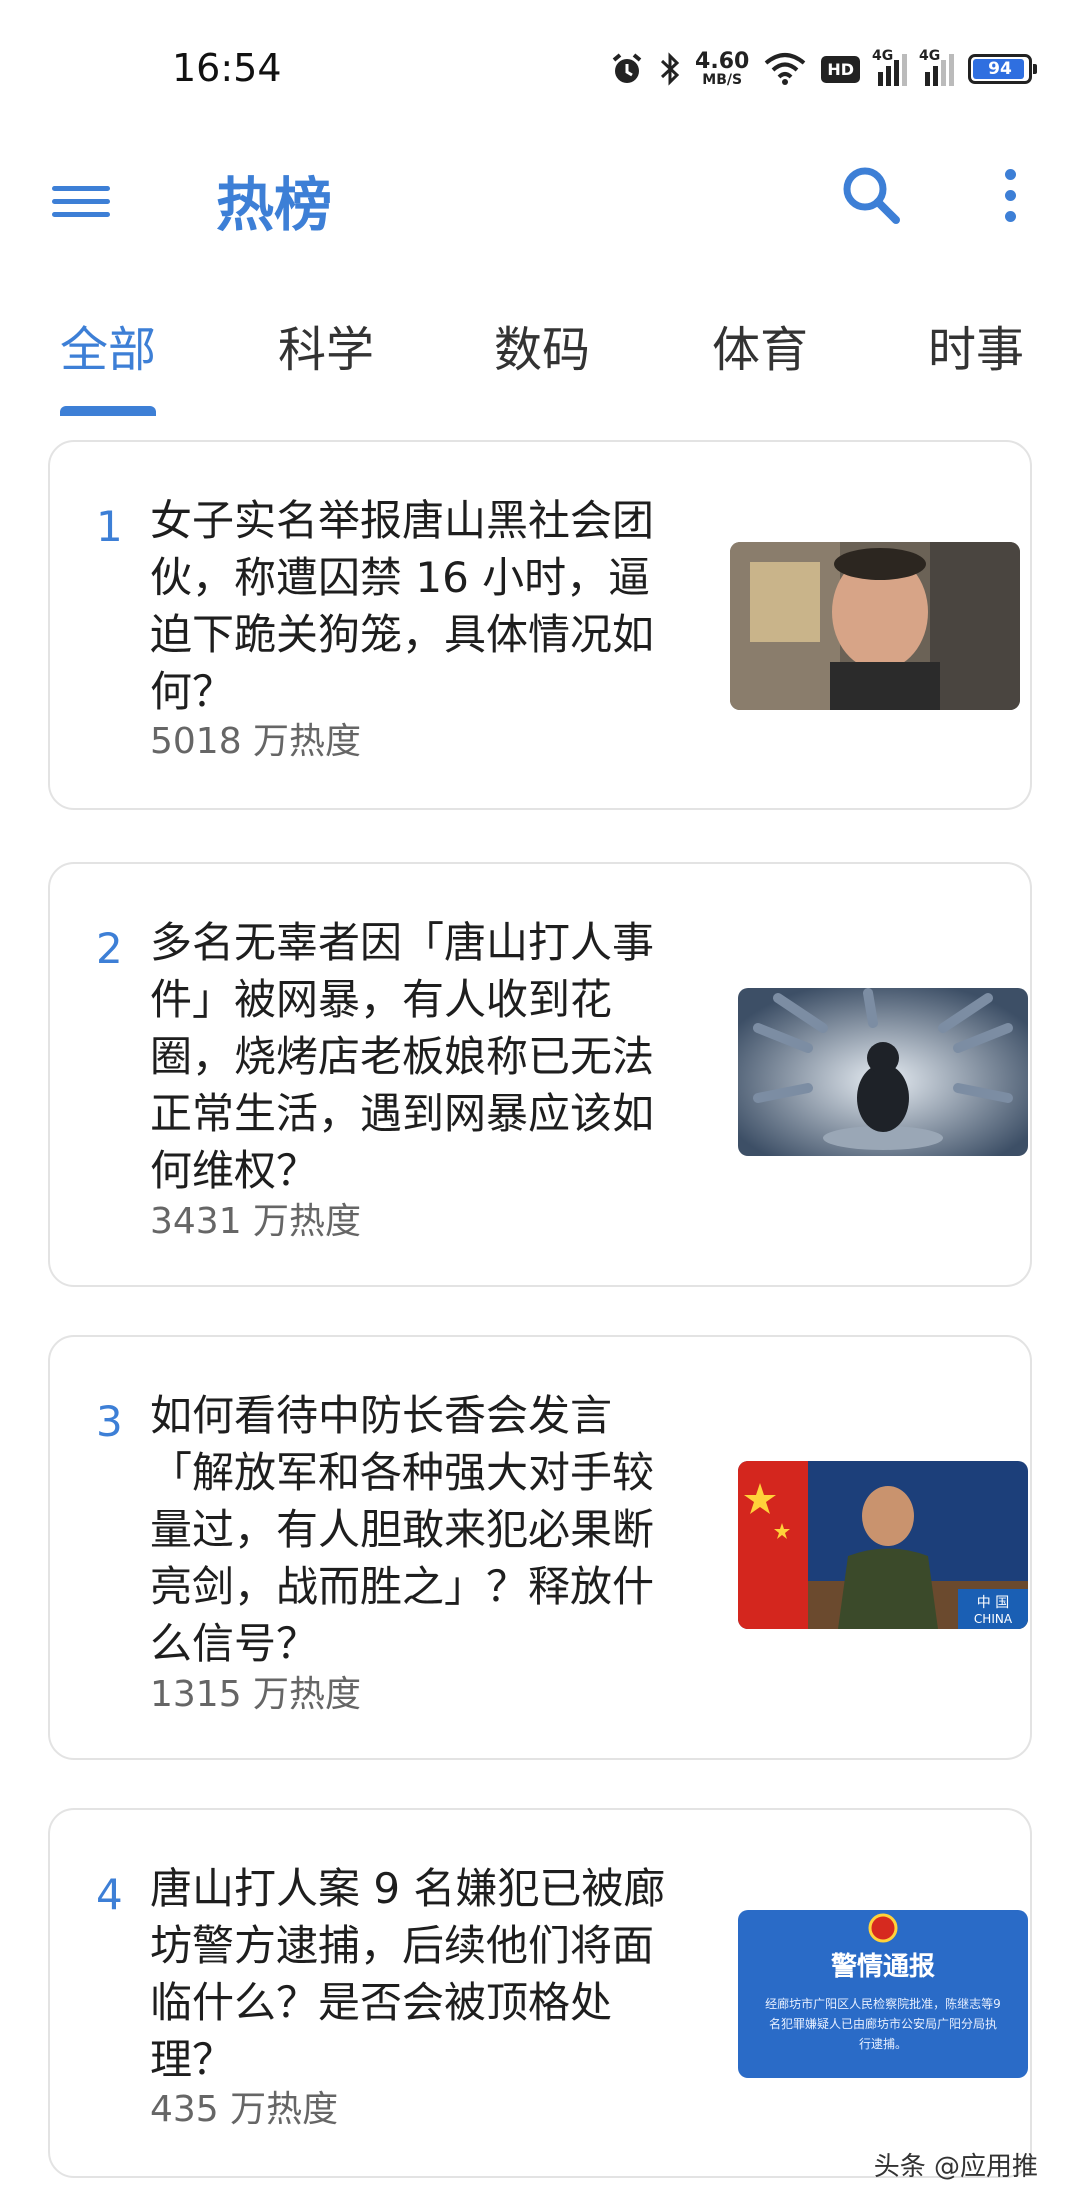 The image size is (1080, 2187). I want to click on heat-count: 435 万热度, so click(244, 2109).